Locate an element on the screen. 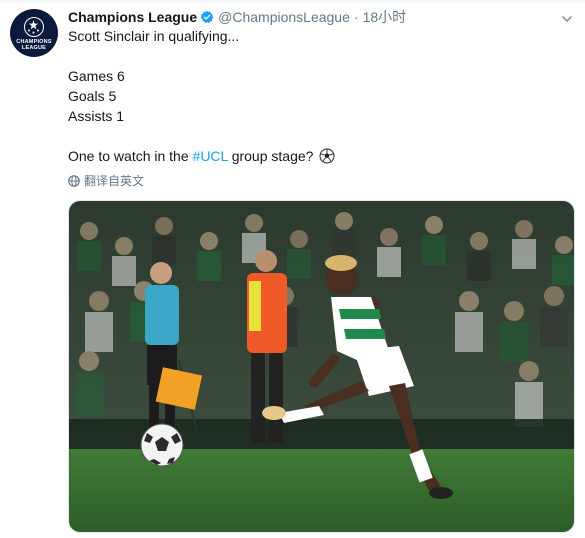  translate-label: 翻译自英文 is located at coordinates (114, 181).